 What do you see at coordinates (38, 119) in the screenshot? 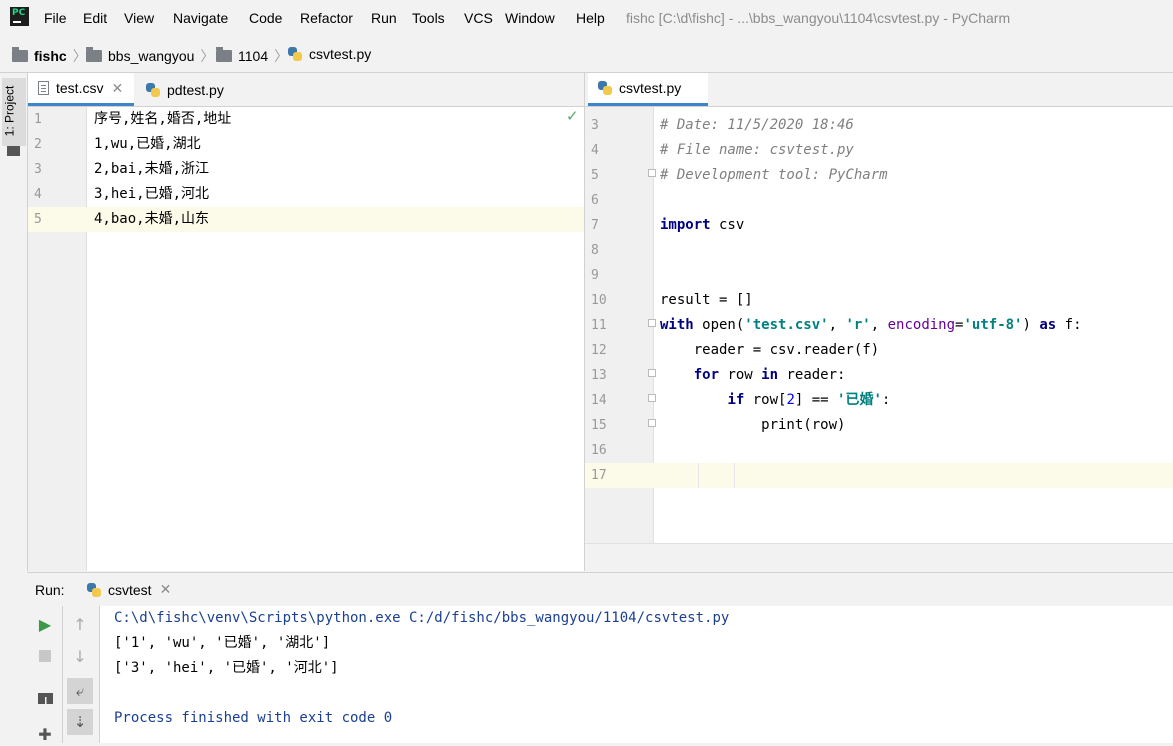
I see `line-number: 1` at bounding box center [38, 119].